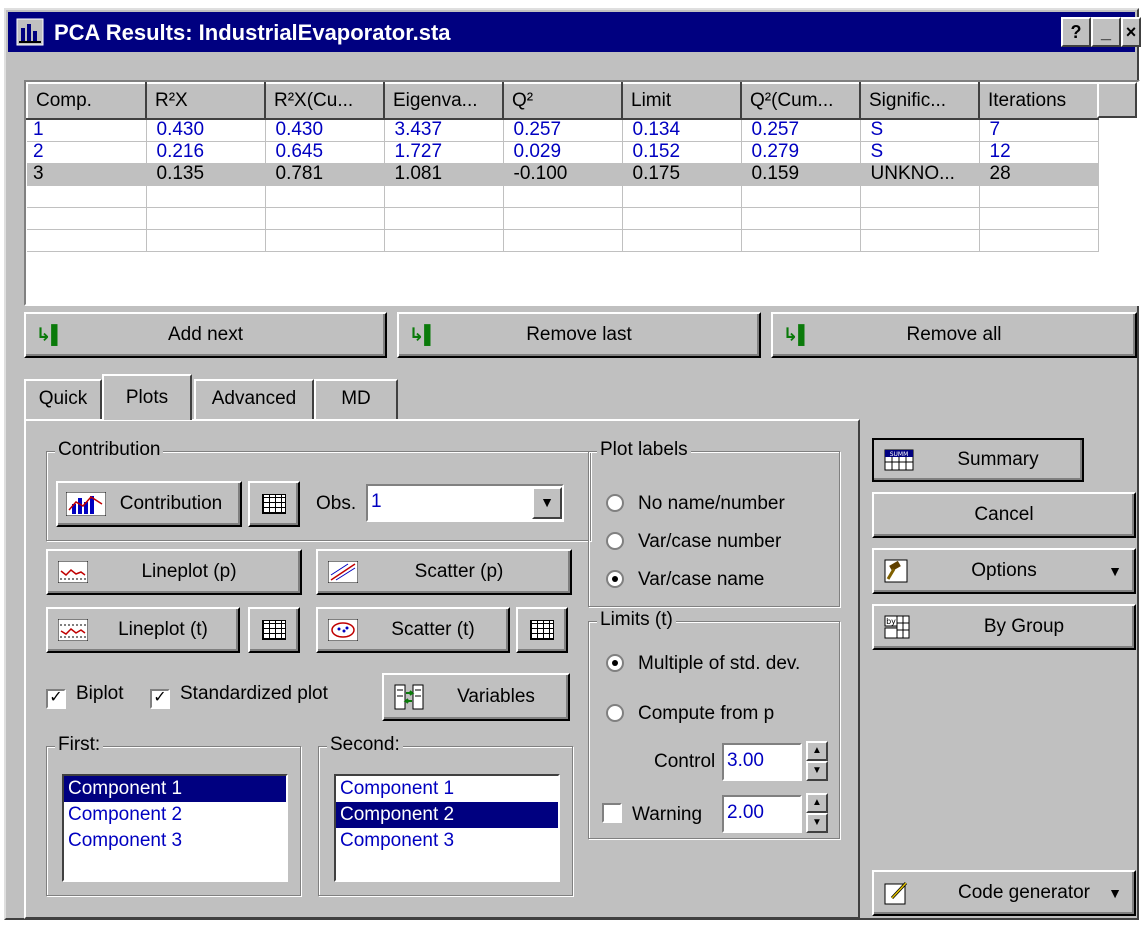 This screenshot has width=1141, height=930. I want to click on spin-up-icon: ▲, so click(817, 751).